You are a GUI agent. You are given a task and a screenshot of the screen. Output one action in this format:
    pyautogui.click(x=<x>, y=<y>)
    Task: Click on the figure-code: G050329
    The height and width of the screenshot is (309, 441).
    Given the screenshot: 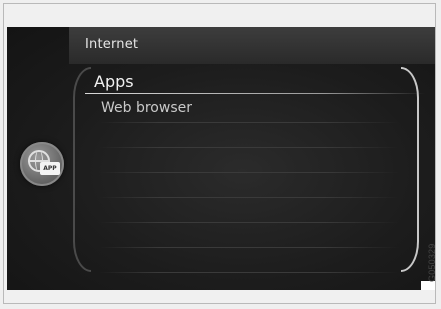 What is the action you would take?
    pyautogui.click(x=431, y=262)
    